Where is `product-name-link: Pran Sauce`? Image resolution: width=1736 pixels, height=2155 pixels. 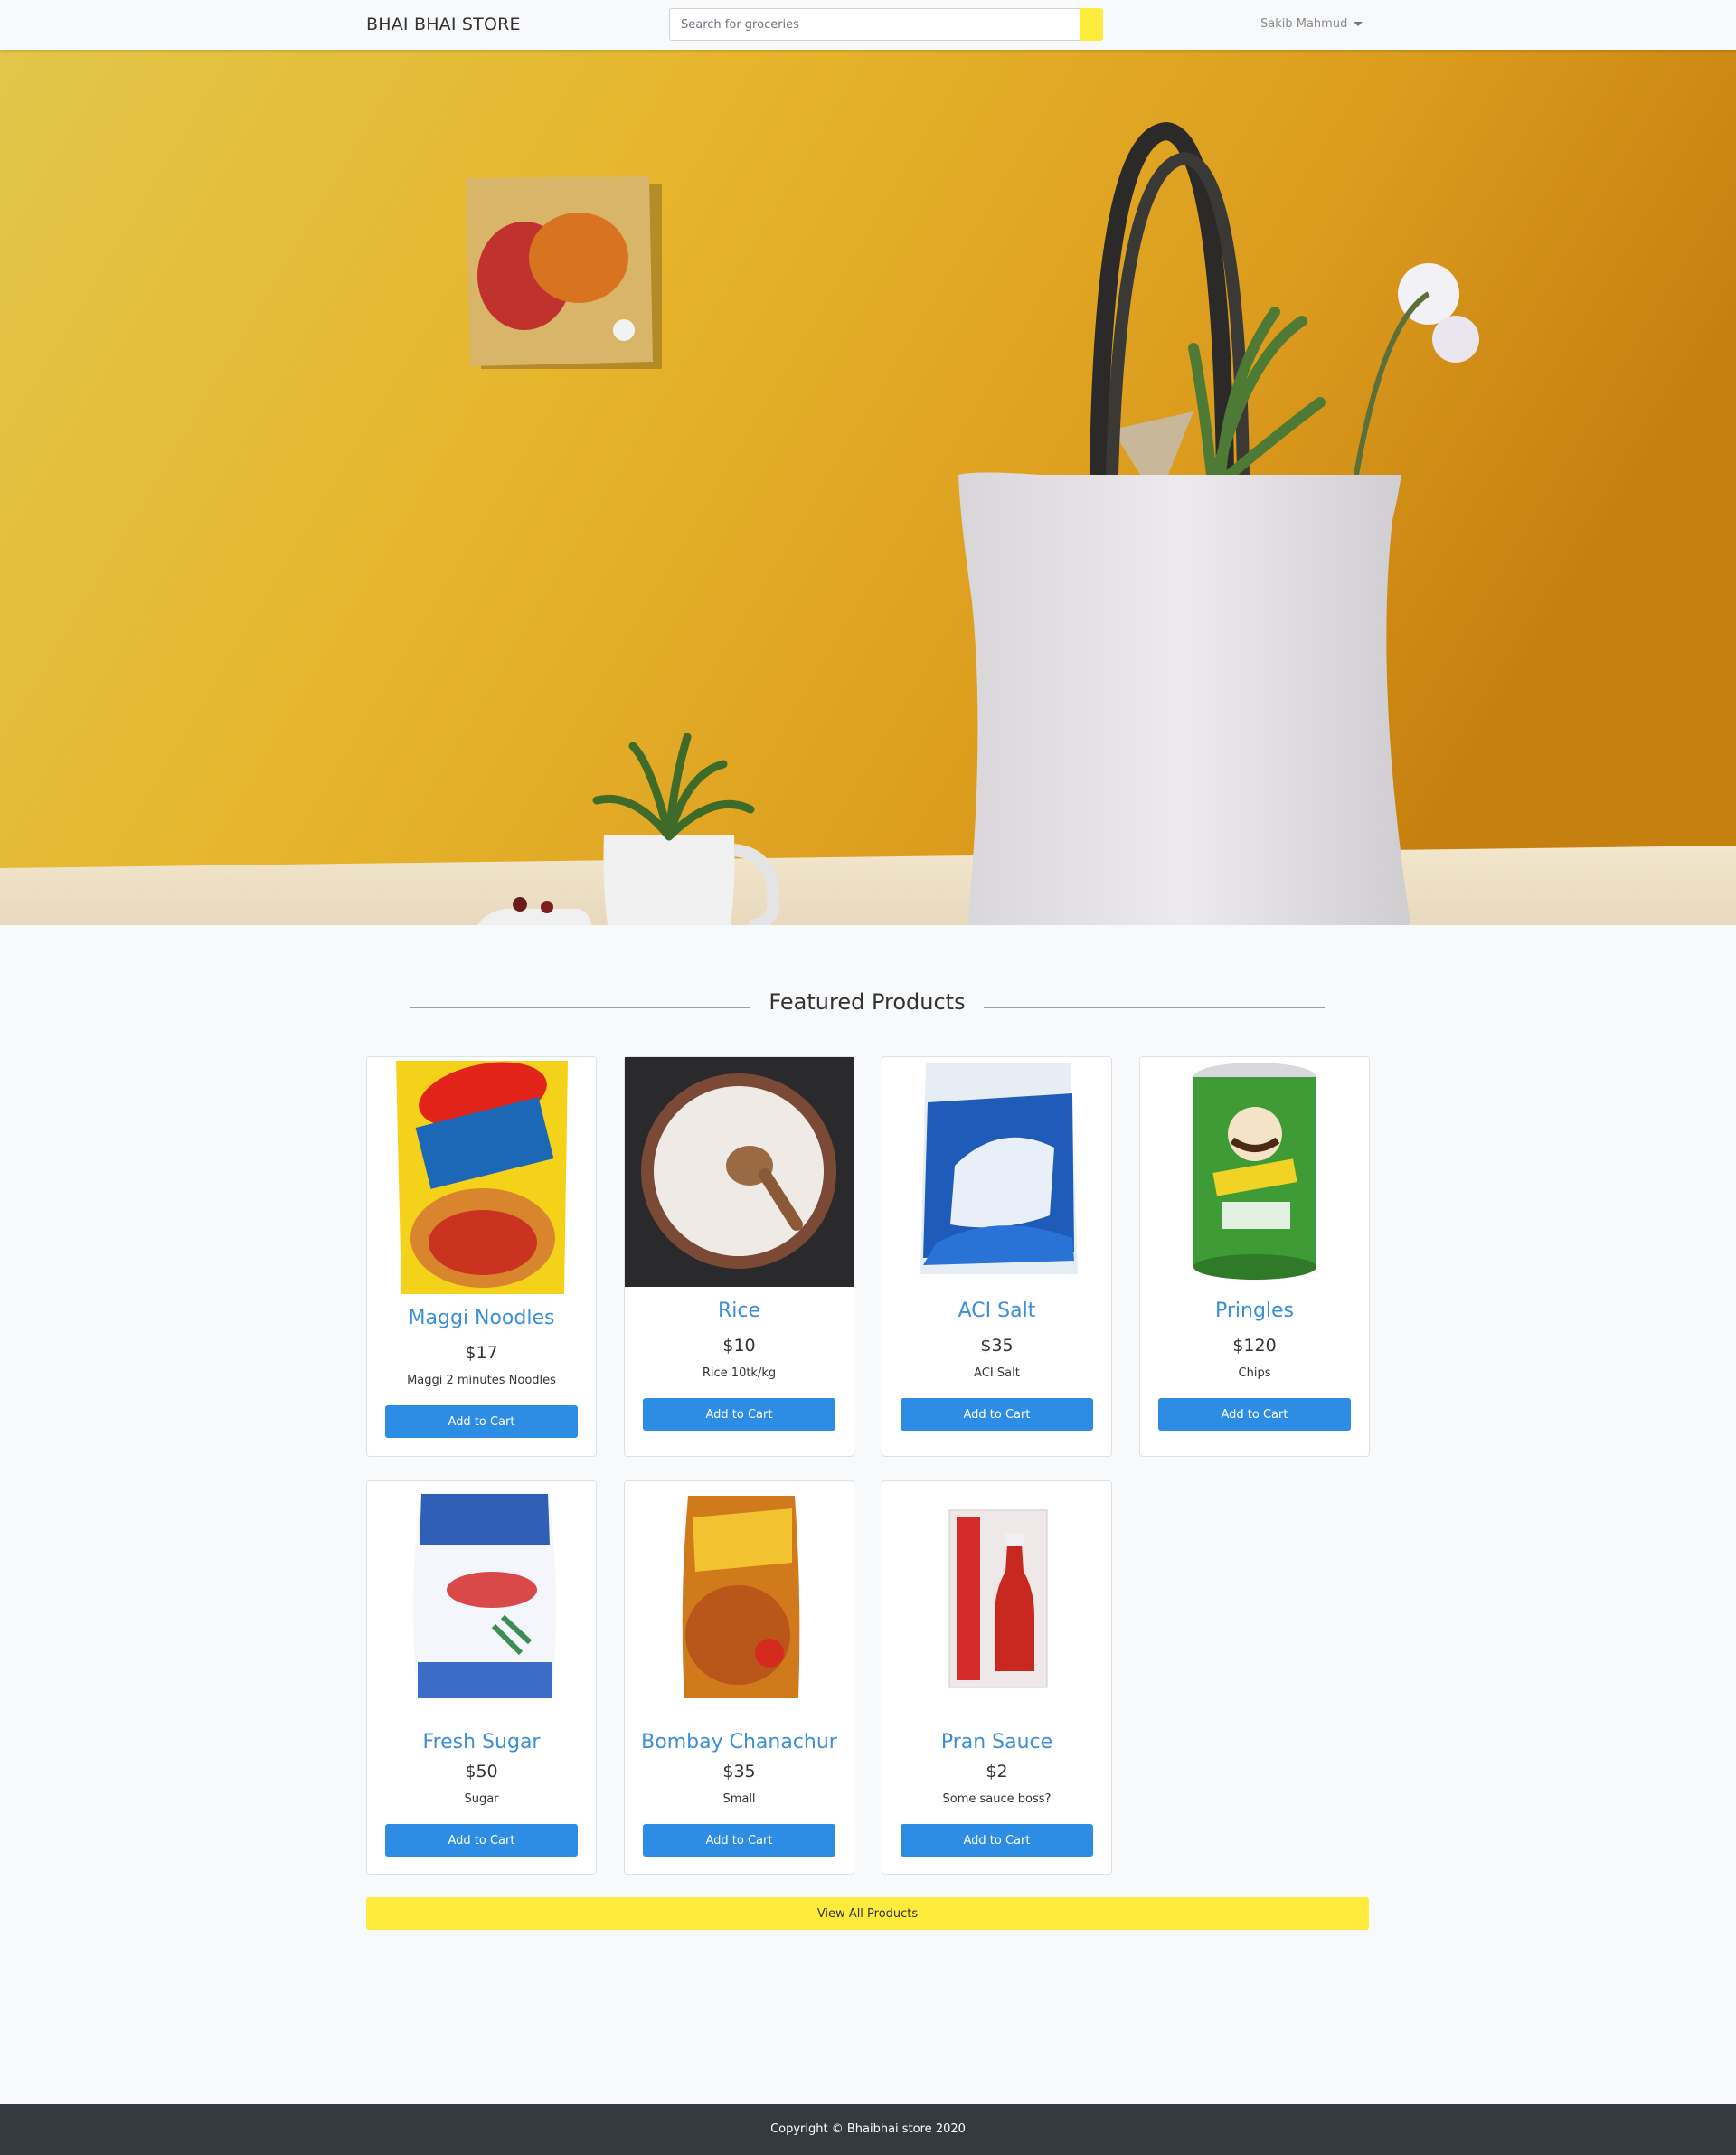 product-name-link: Pran Sauce is located at coordinates (996, 1742).